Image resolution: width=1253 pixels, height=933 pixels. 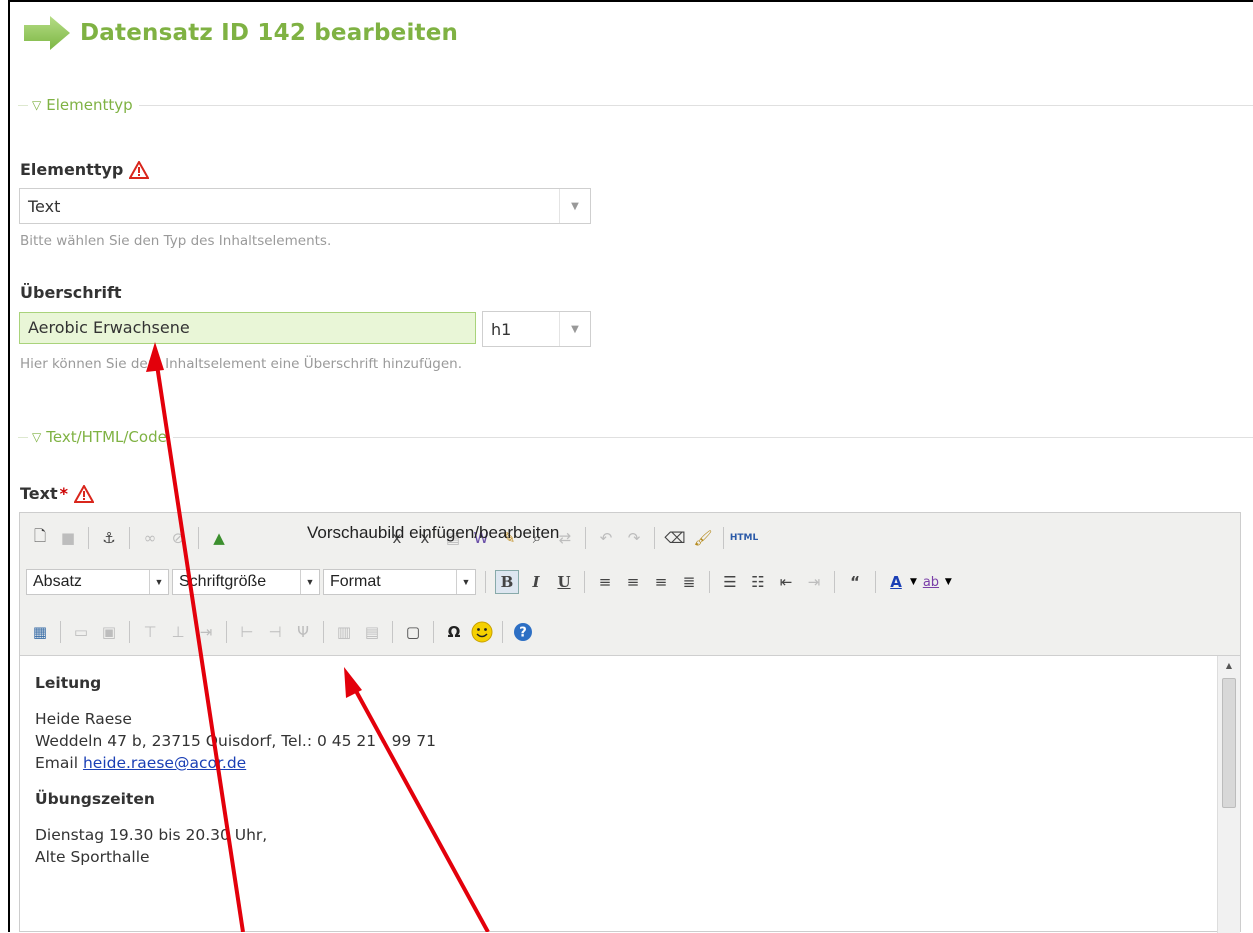 What do you see at coordinates (744, 538) in the screenshot?
I see `html-source-button: HTML` at bounding box center [744, 538].